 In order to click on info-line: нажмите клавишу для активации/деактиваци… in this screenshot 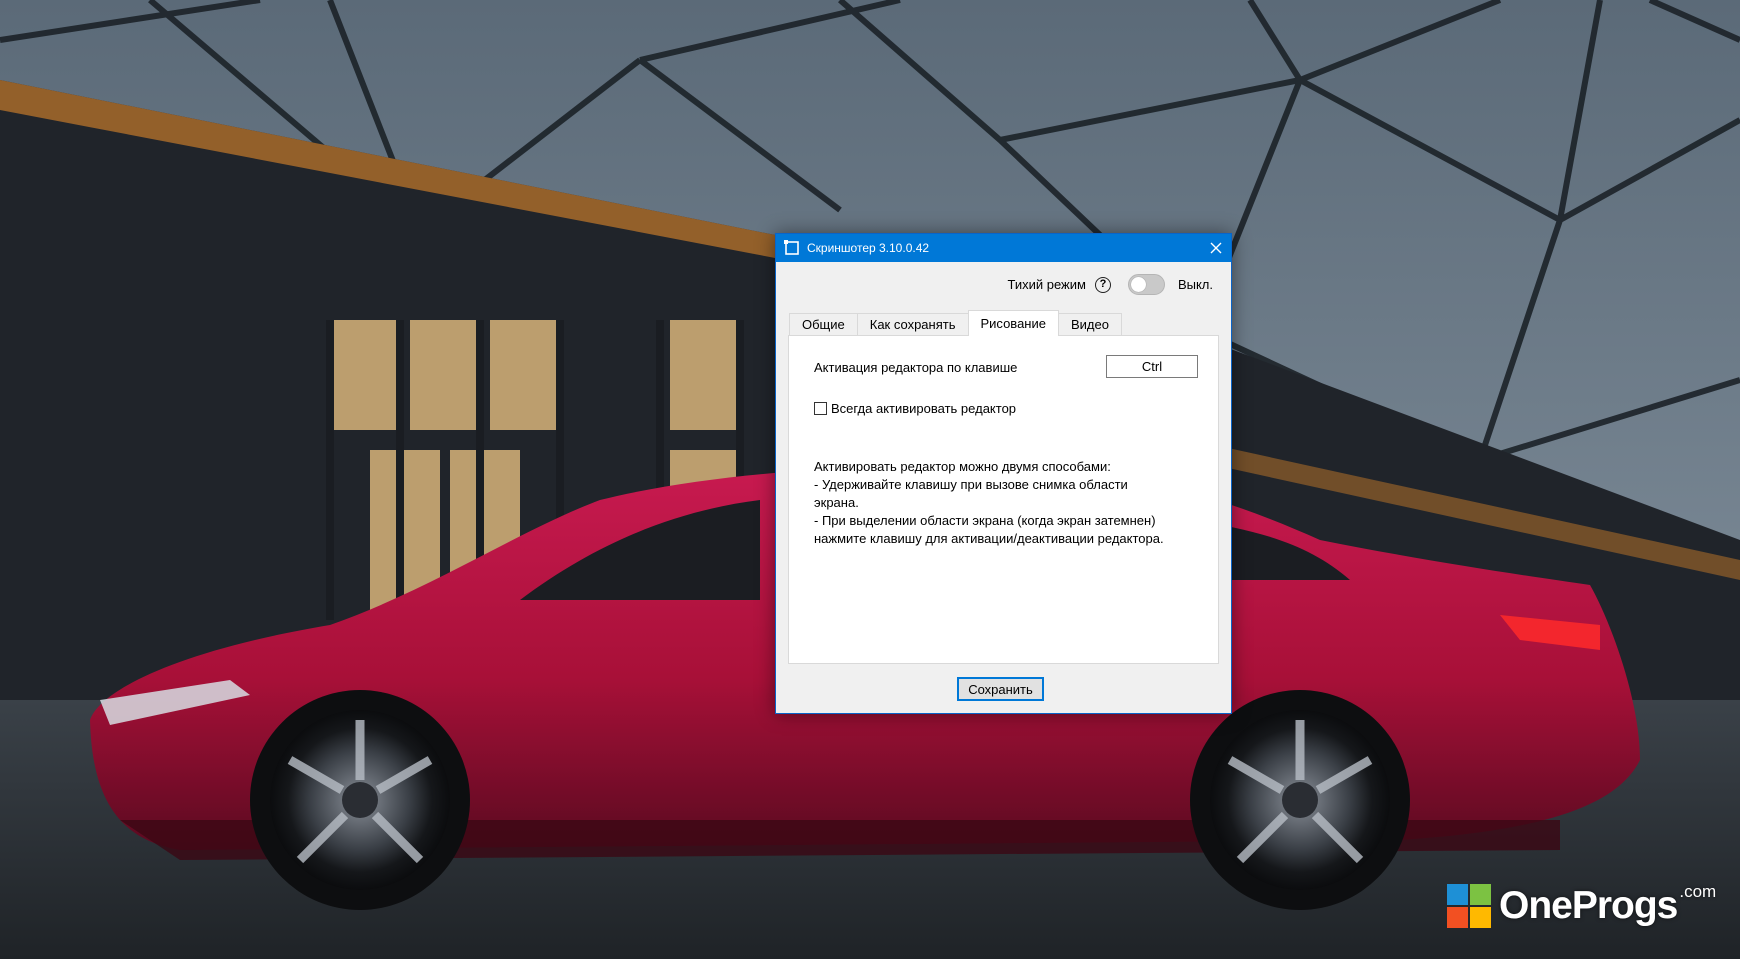, I will do `click(989, 538)`.